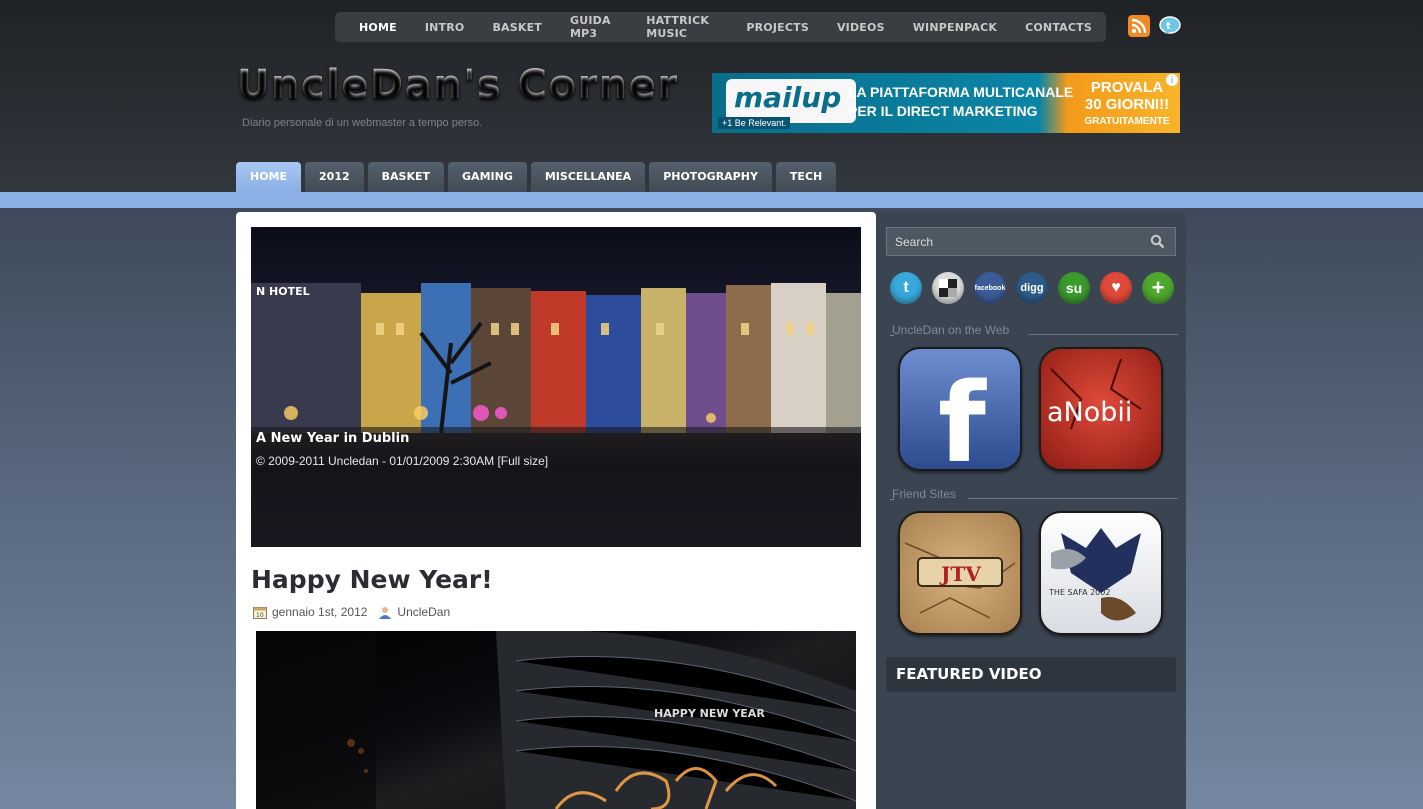 Image resolution: width=1423 pixels, height=809 pixels. Describe the element at coordinates (1089, 412) in the screenshot. I see `anobii-wordmark: aNobii` at that location.